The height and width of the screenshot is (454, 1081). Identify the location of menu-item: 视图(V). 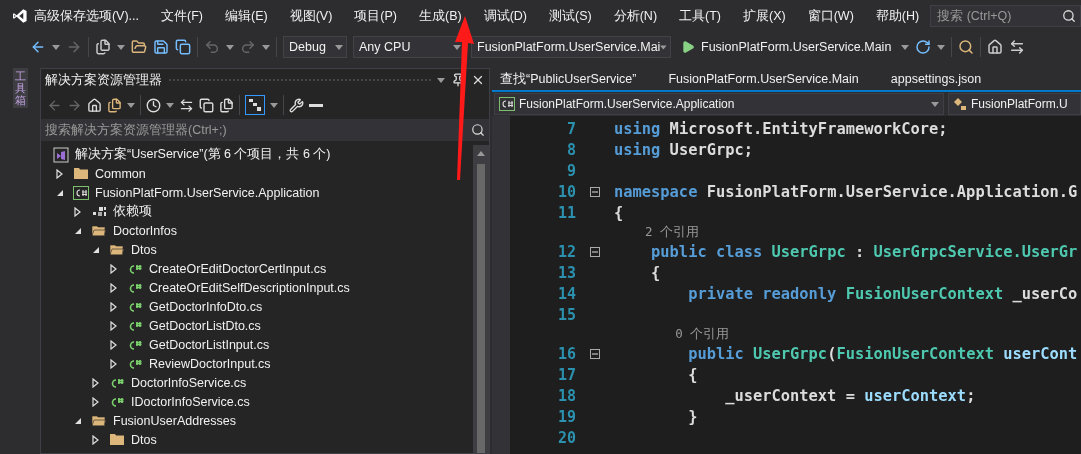
(311, 16).